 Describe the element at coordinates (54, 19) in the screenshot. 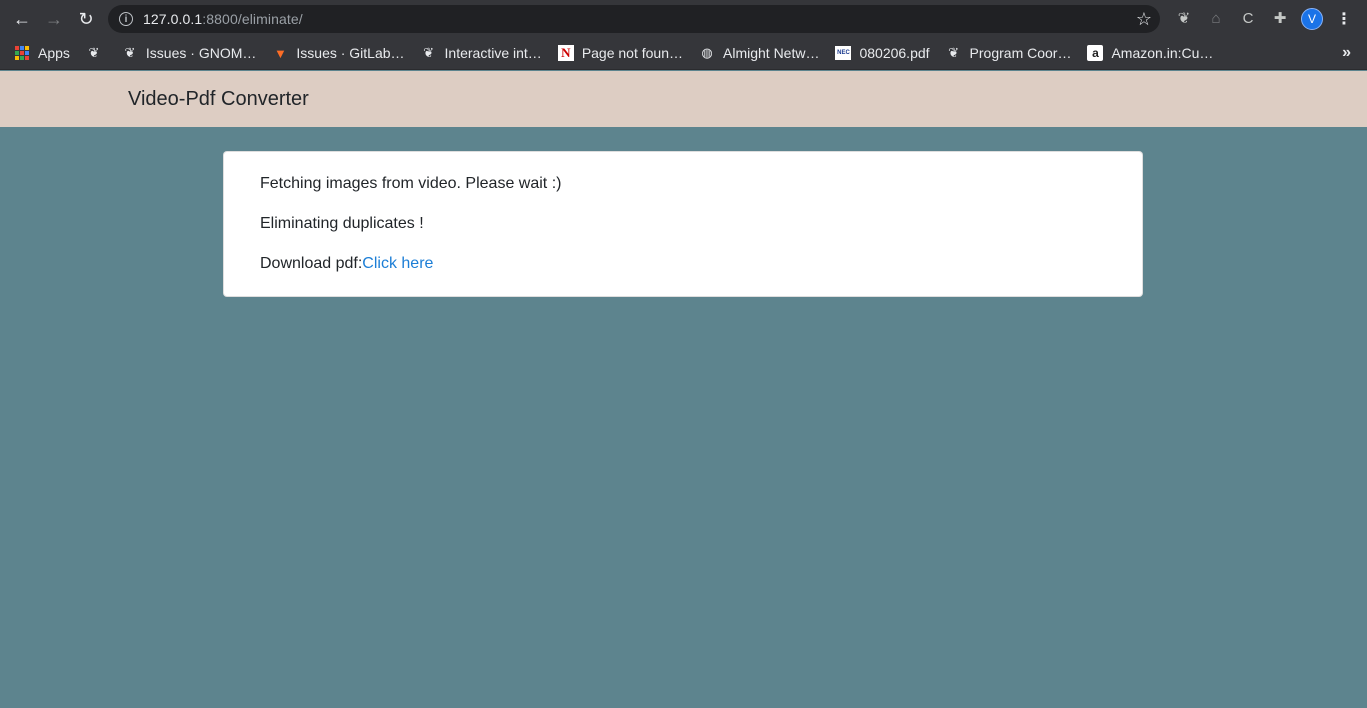

I see `forward-arrow-icon: →` at that location.